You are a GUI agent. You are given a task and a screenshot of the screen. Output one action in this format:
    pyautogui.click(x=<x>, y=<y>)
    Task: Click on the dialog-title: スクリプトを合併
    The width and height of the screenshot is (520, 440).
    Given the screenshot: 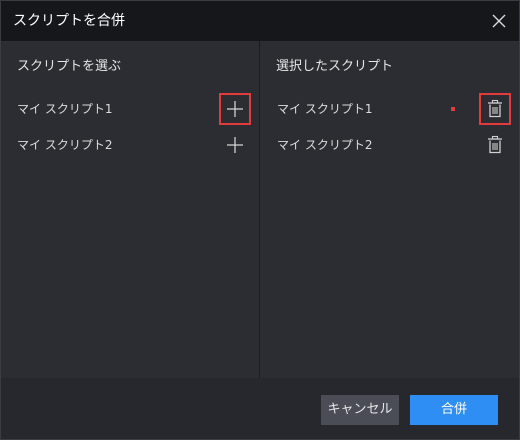 What is the action you would take?
    pyautogui.click(x=69, y=21)
    